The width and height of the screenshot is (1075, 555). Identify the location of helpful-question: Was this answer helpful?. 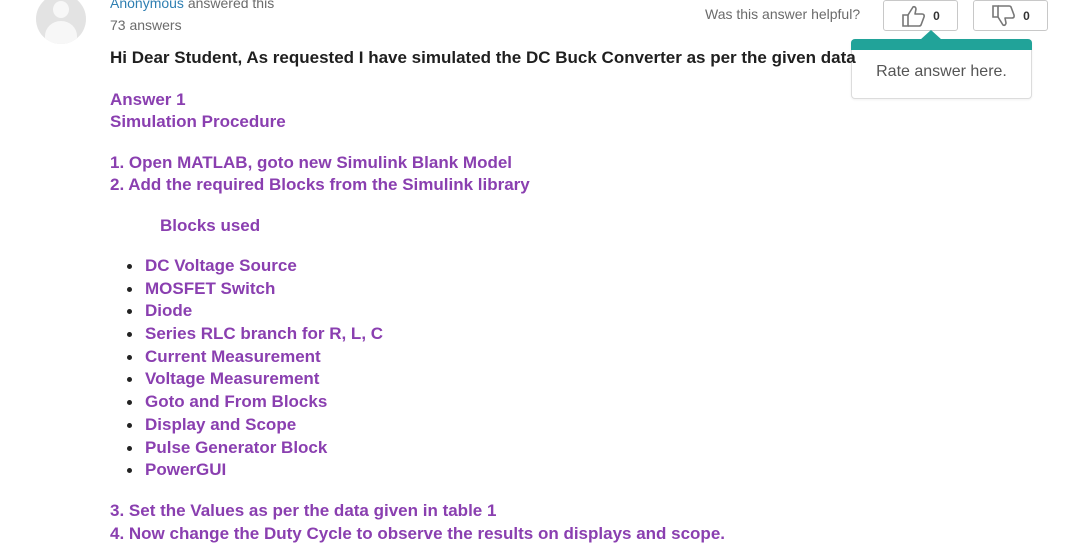
(783, 14).